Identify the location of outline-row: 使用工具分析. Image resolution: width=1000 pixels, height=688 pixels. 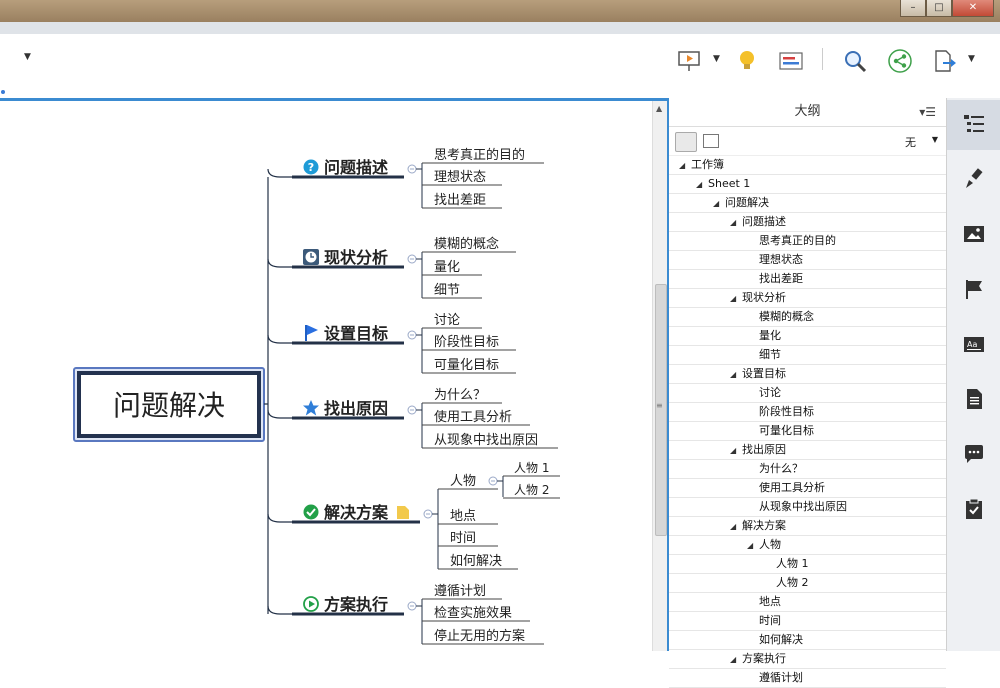
(807, 488).